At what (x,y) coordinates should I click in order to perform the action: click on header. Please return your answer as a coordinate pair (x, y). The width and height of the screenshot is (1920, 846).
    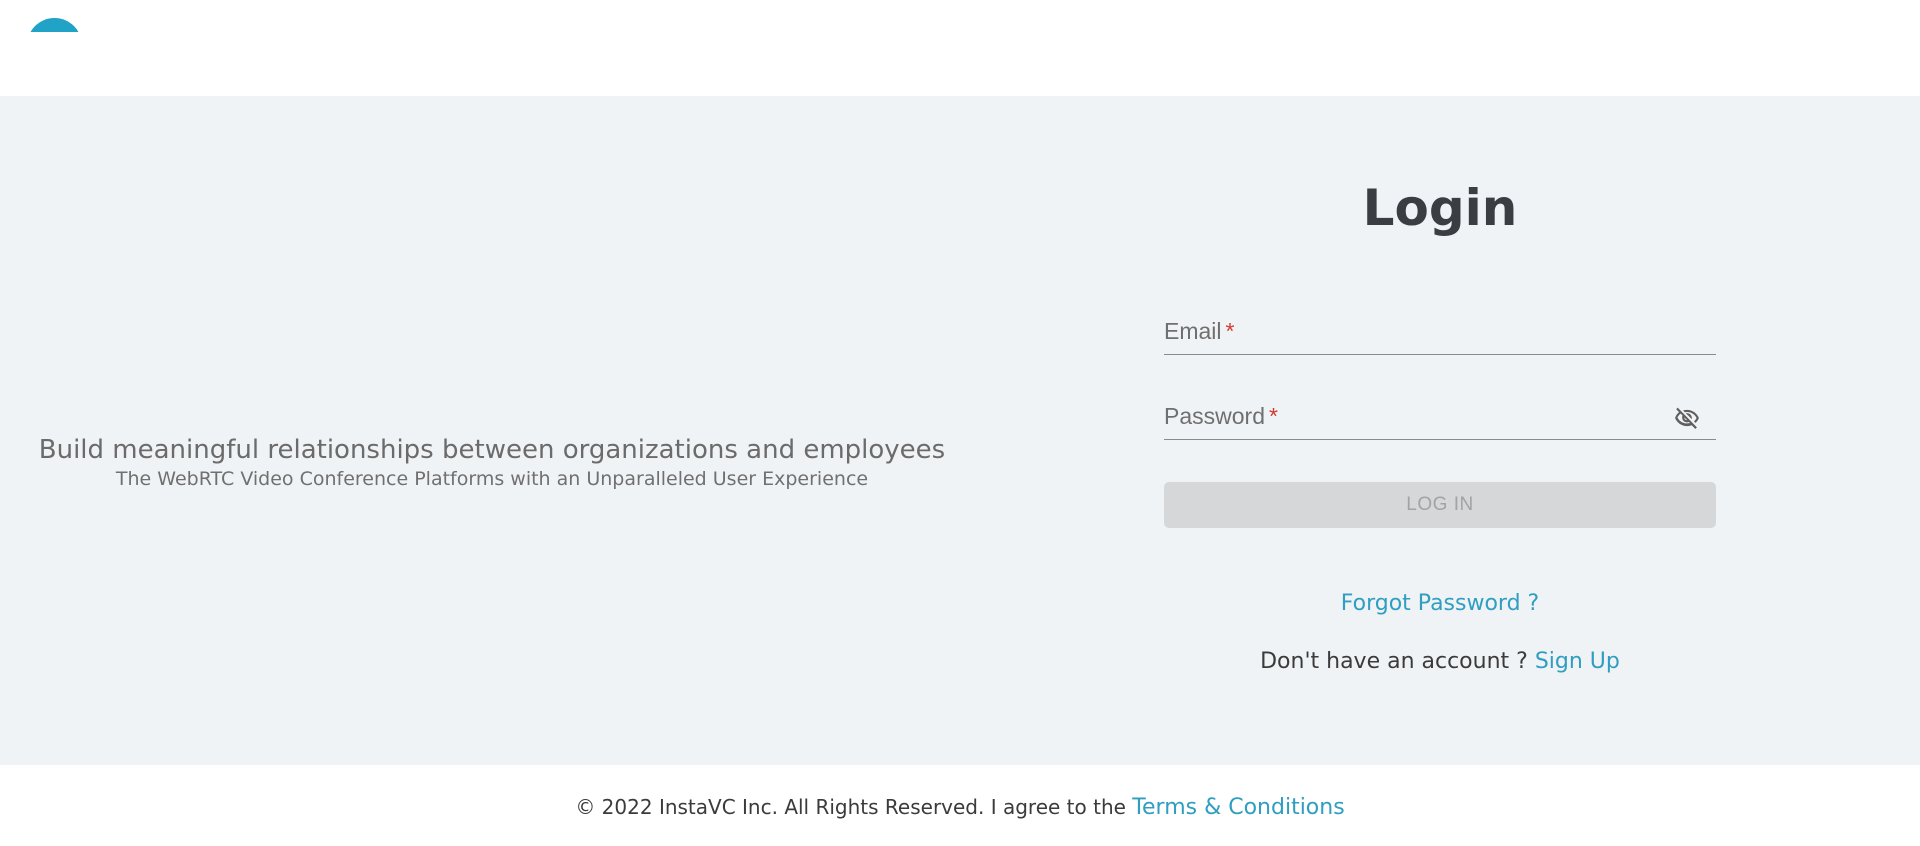
    Looking at the image, I should click on (960, 48).